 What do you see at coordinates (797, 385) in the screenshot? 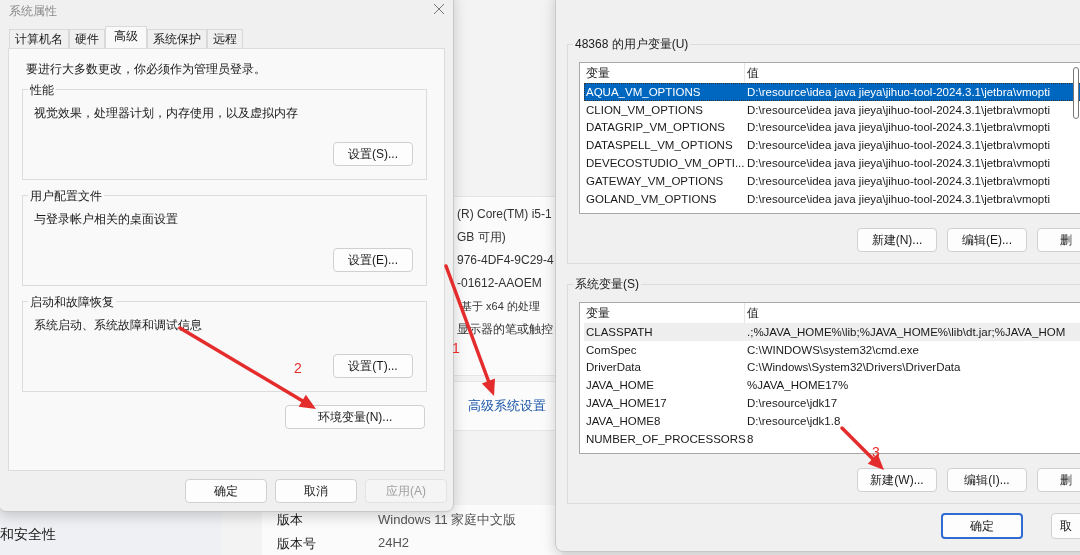
I see `table-cell-text: %JAVA_HOME17%` at bounding box center [797, 385].